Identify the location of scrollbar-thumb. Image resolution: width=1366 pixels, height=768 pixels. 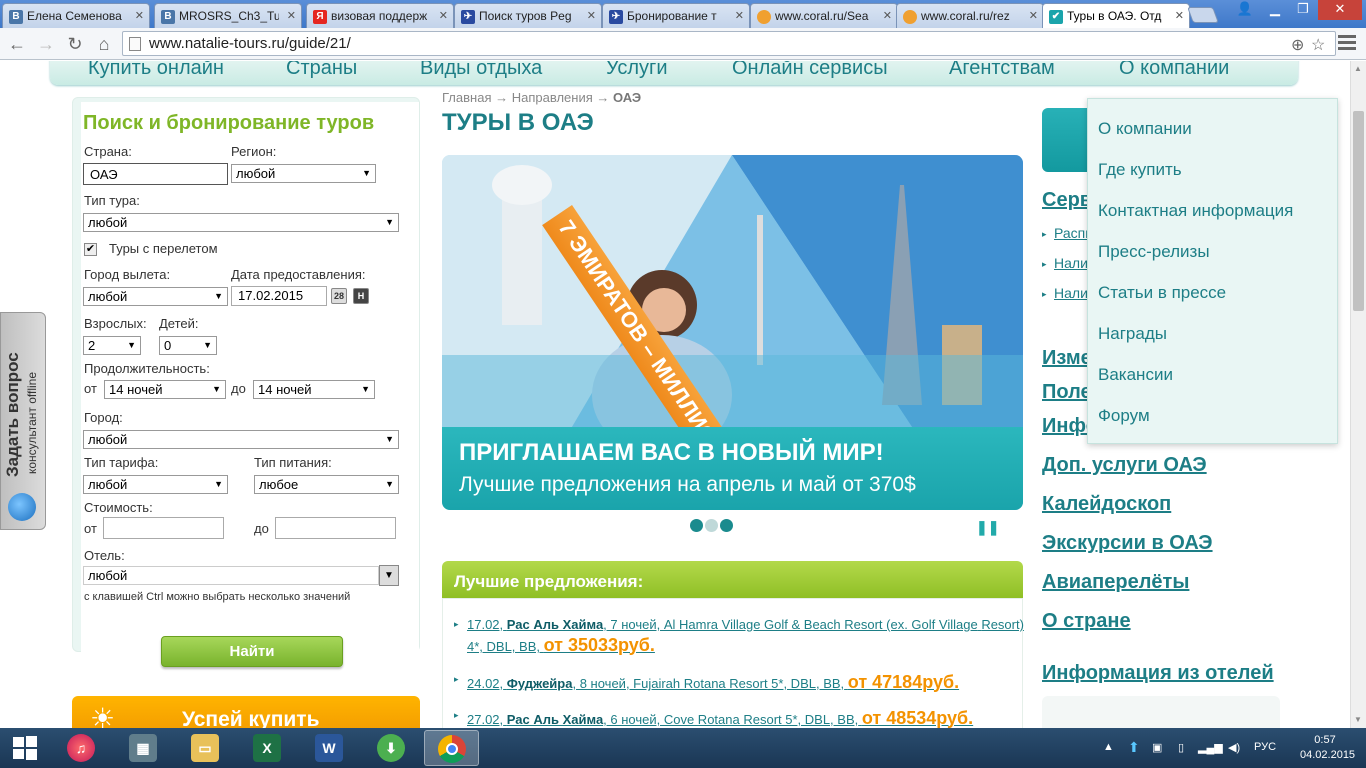
(1358, 211).